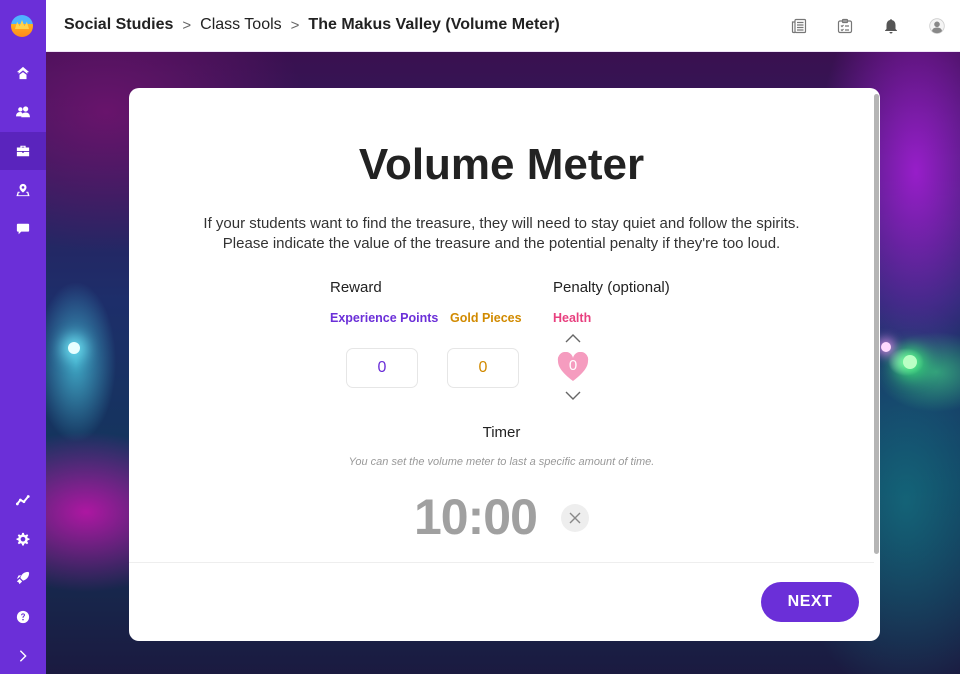 This screenshot has width=960, height=674. I want to click on trend-icon, so click(23, 500).